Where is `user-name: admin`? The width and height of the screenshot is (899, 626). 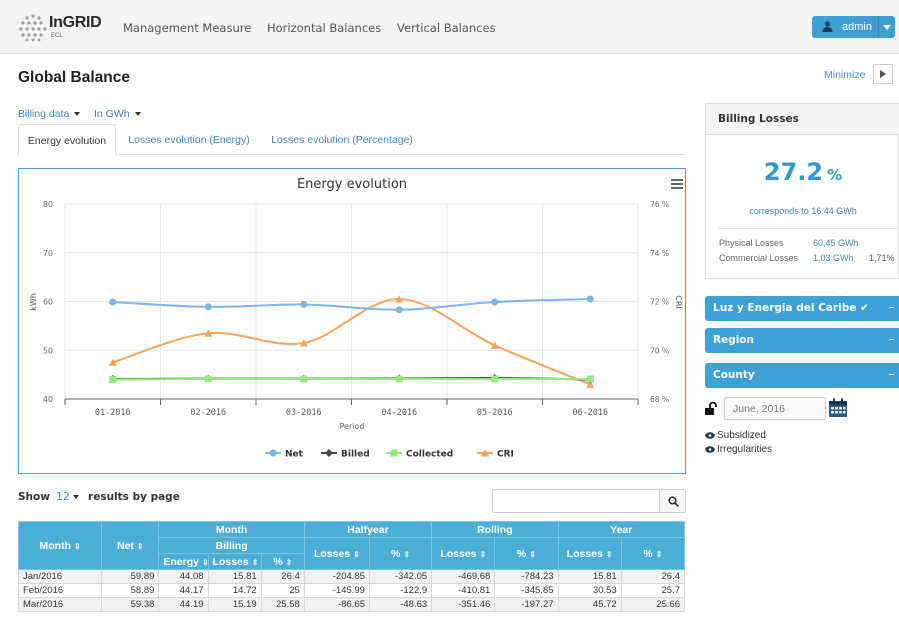 user-name: admin is located at coordinates (857, 27).